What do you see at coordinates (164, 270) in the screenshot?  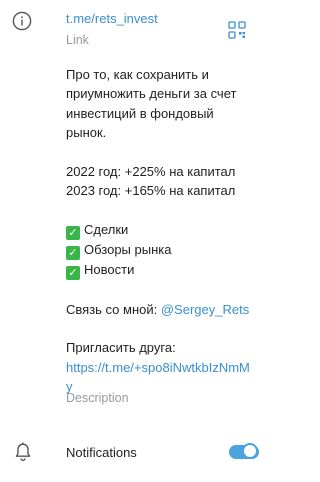 I see `checklist-item: ✓ Новости` at bounding box center [164, 270].